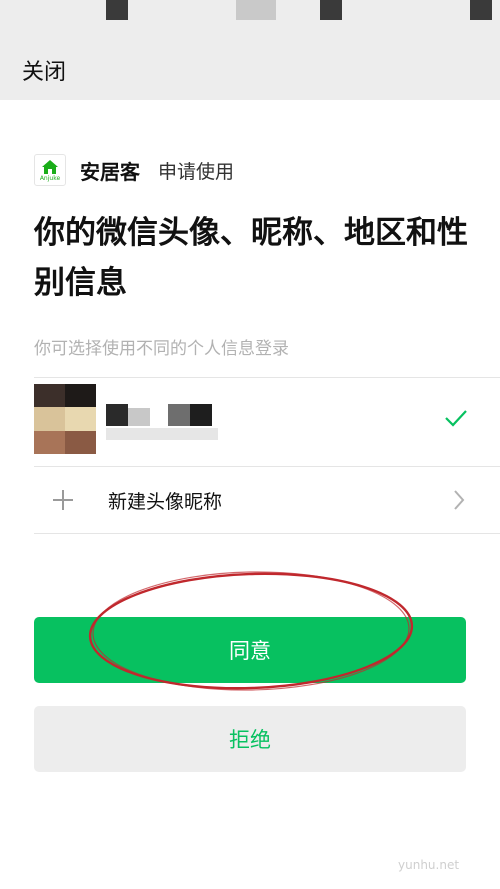 The height and width of the screenshot is (889, 500). I want to click on status-bar, so click(250, 11).